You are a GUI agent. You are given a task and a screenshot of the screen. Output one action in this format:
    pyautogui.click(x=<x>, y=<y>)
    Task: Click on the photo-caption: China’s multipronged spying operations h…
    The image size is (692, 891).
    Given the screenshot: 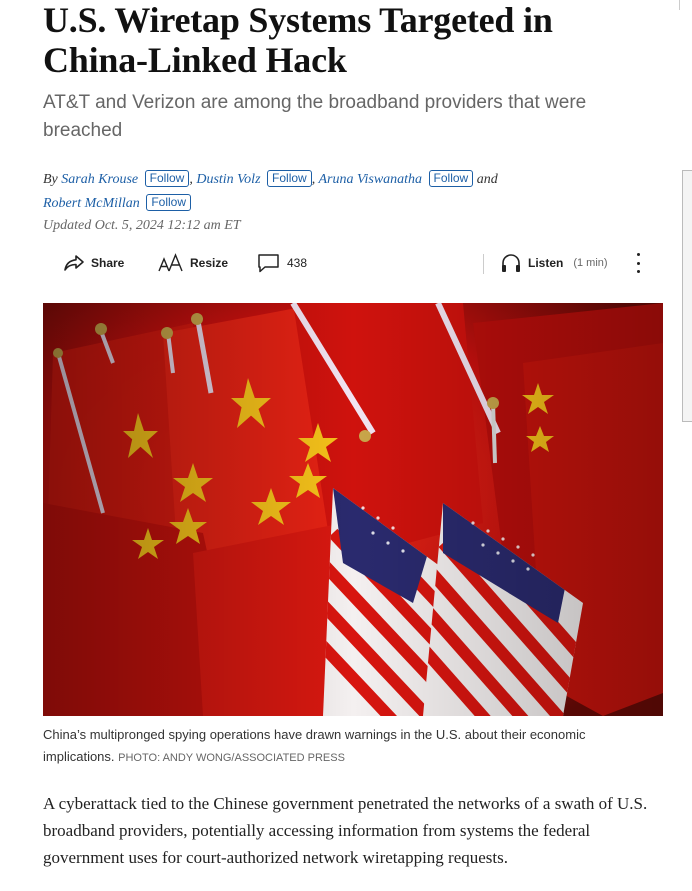 What is the action you would take?
    pyautogui.click(x=343, y=746)
    